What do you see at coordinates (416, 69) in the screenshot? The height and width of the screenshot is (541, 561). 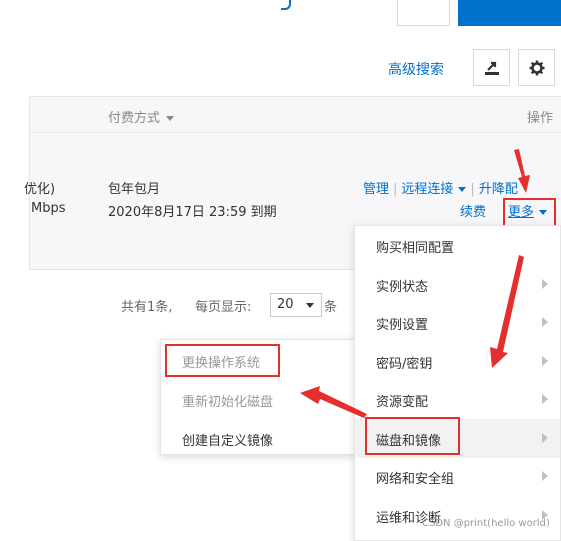 I see `advanced-search-link: 高级搜索` at bounding box center [416, 69].